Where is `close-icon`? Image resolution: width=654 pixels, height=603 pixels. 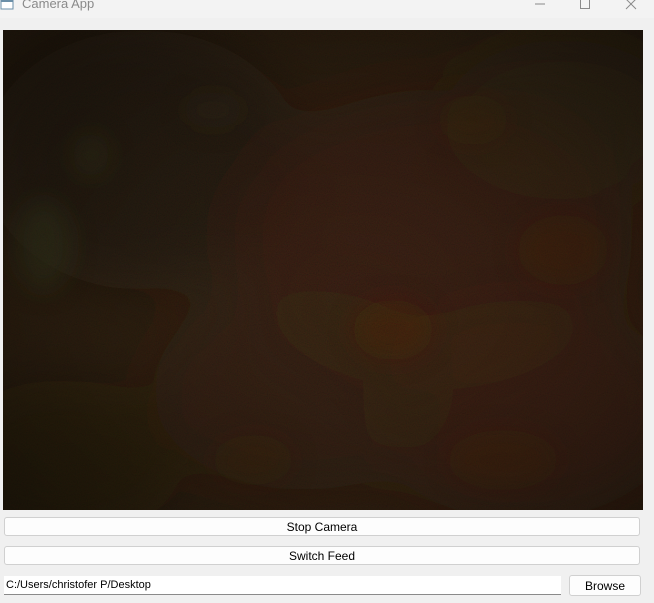
close-icon is located at coordinates (631, 5).